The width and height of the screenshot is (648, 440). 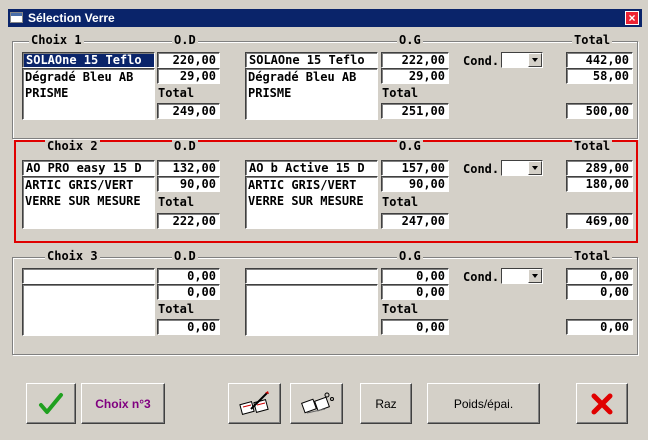 What do you see at coordinates (185, 146) in the screenshot?
I see `choix-2-od-header: O.D` at bounding box center [185, 146].